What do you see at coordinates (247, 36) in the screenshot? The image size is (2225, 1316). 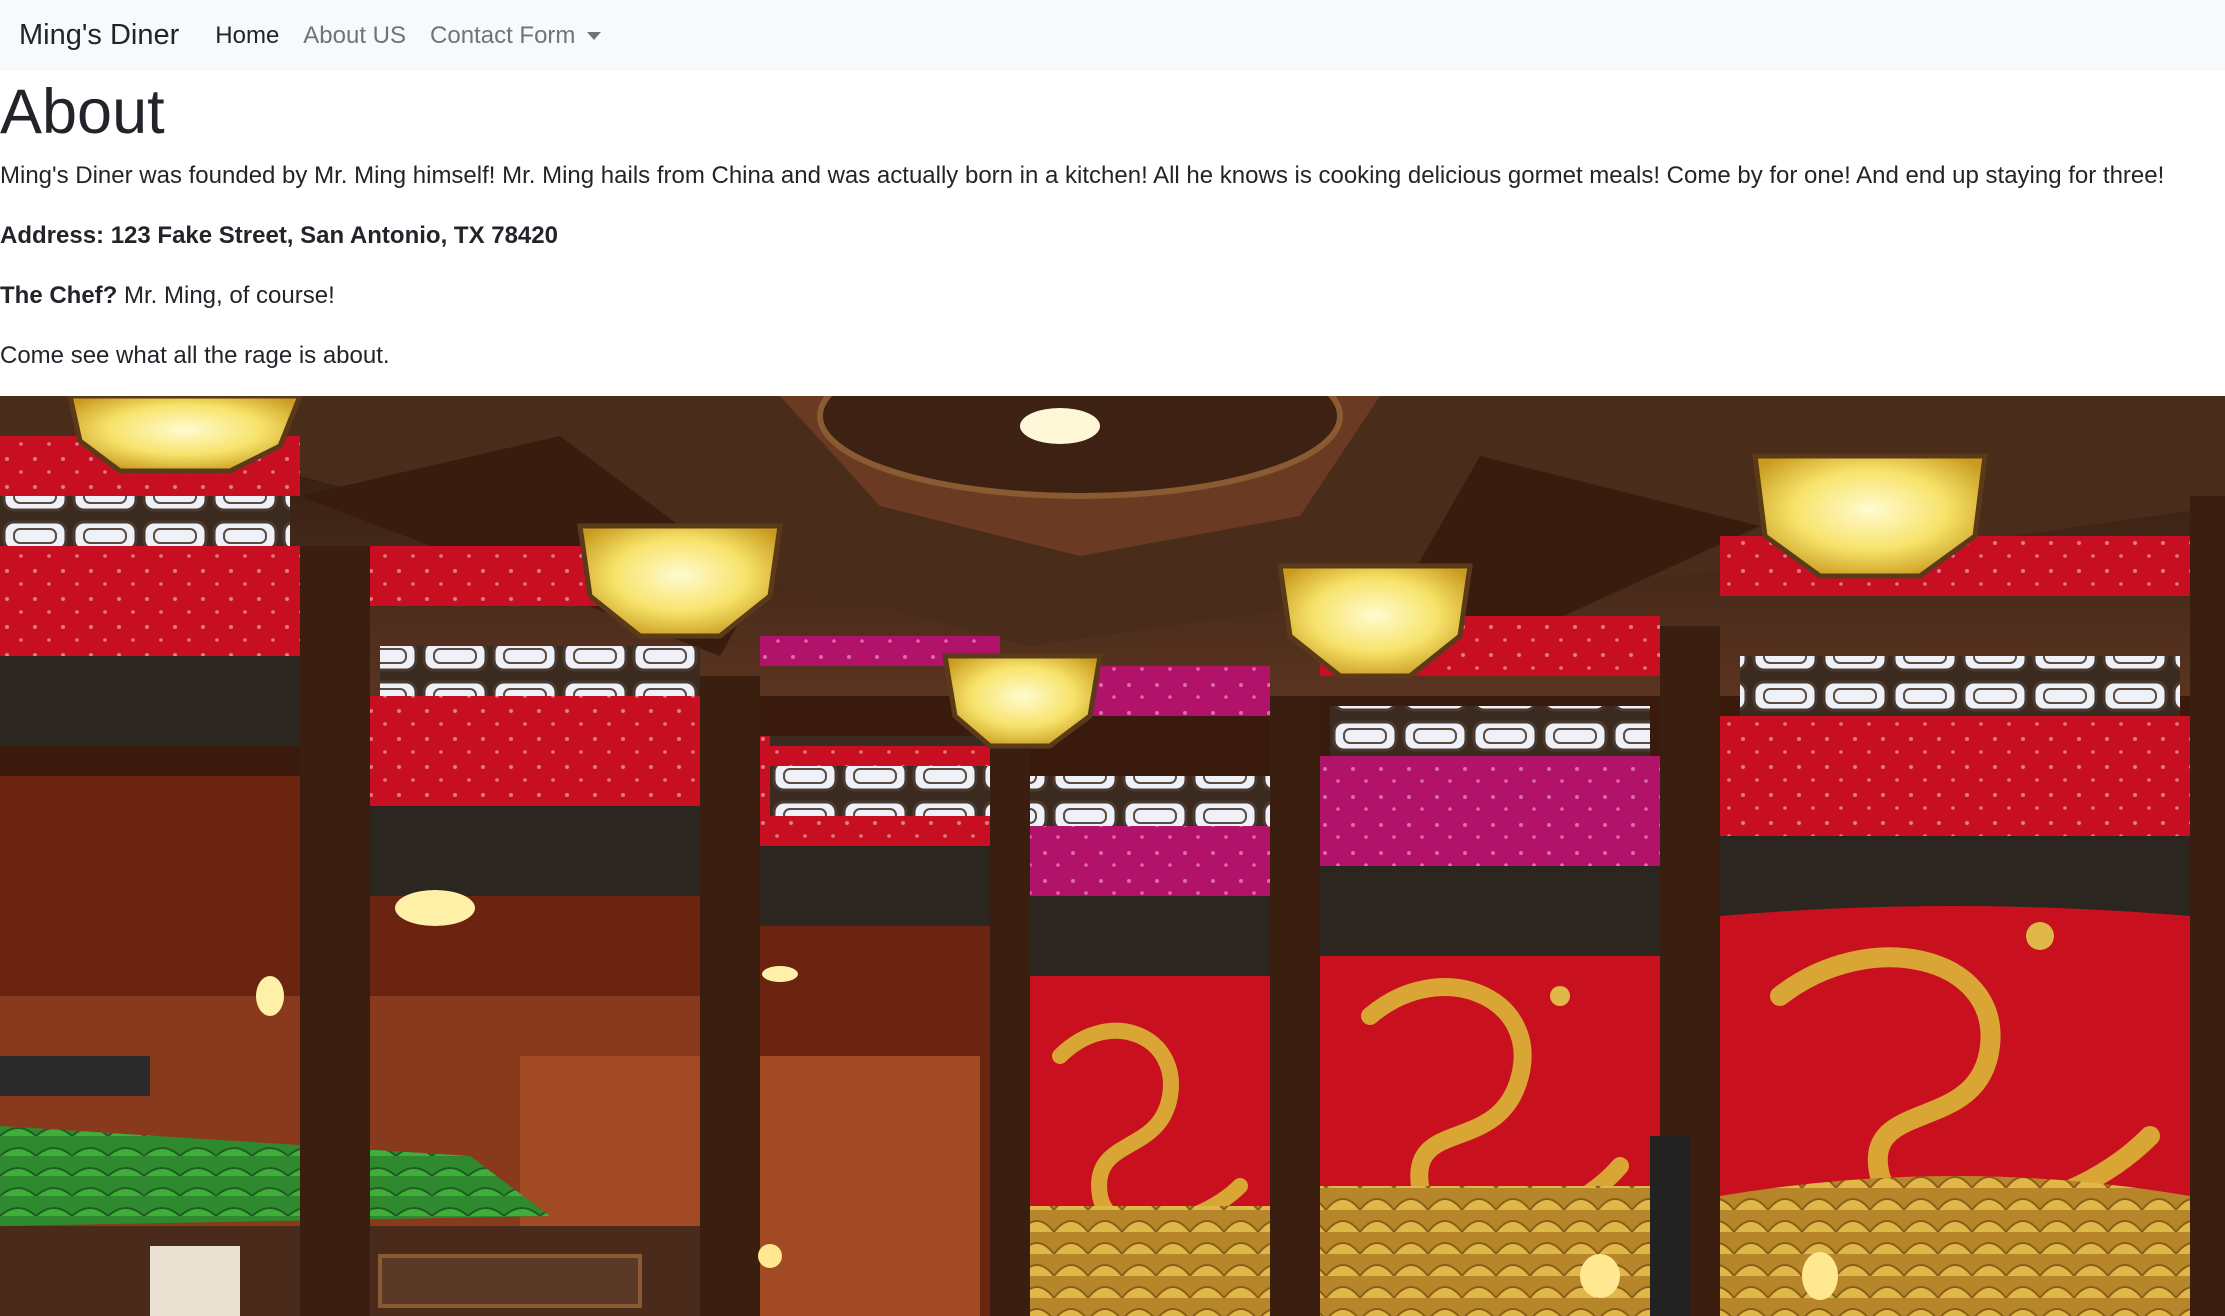 I see `nav-home-link: Home` at bounding box center [247, 36].